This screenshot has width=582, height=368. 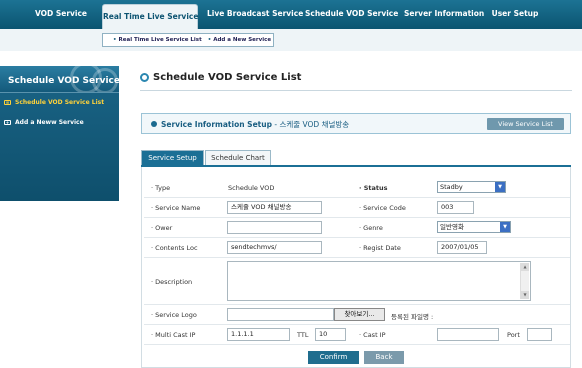 I want to click on registered-file-label: 등록된 파일명 :, so click(x=412, y=317).